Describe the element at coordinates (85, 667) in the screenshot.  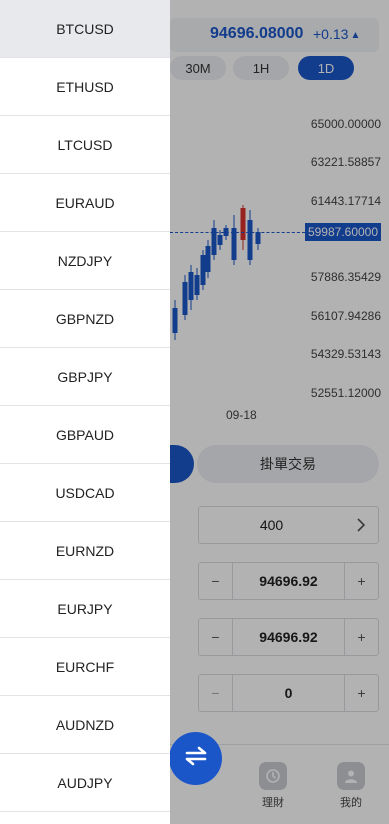
I see `symbol-item-eurchf: EURCHF` at that location.